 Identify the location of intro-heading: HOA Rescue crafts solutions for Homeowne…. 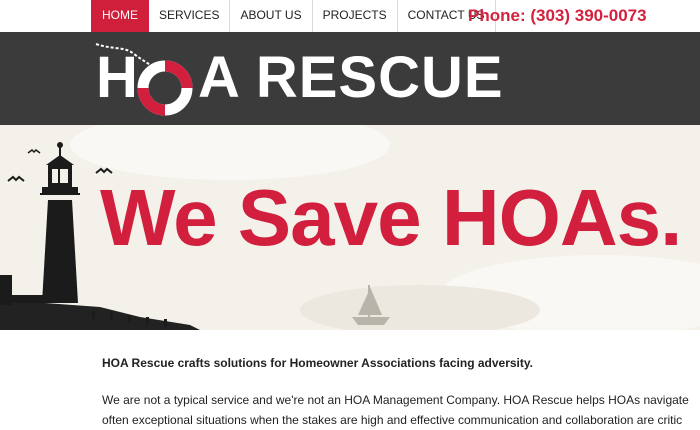
(317, 363).